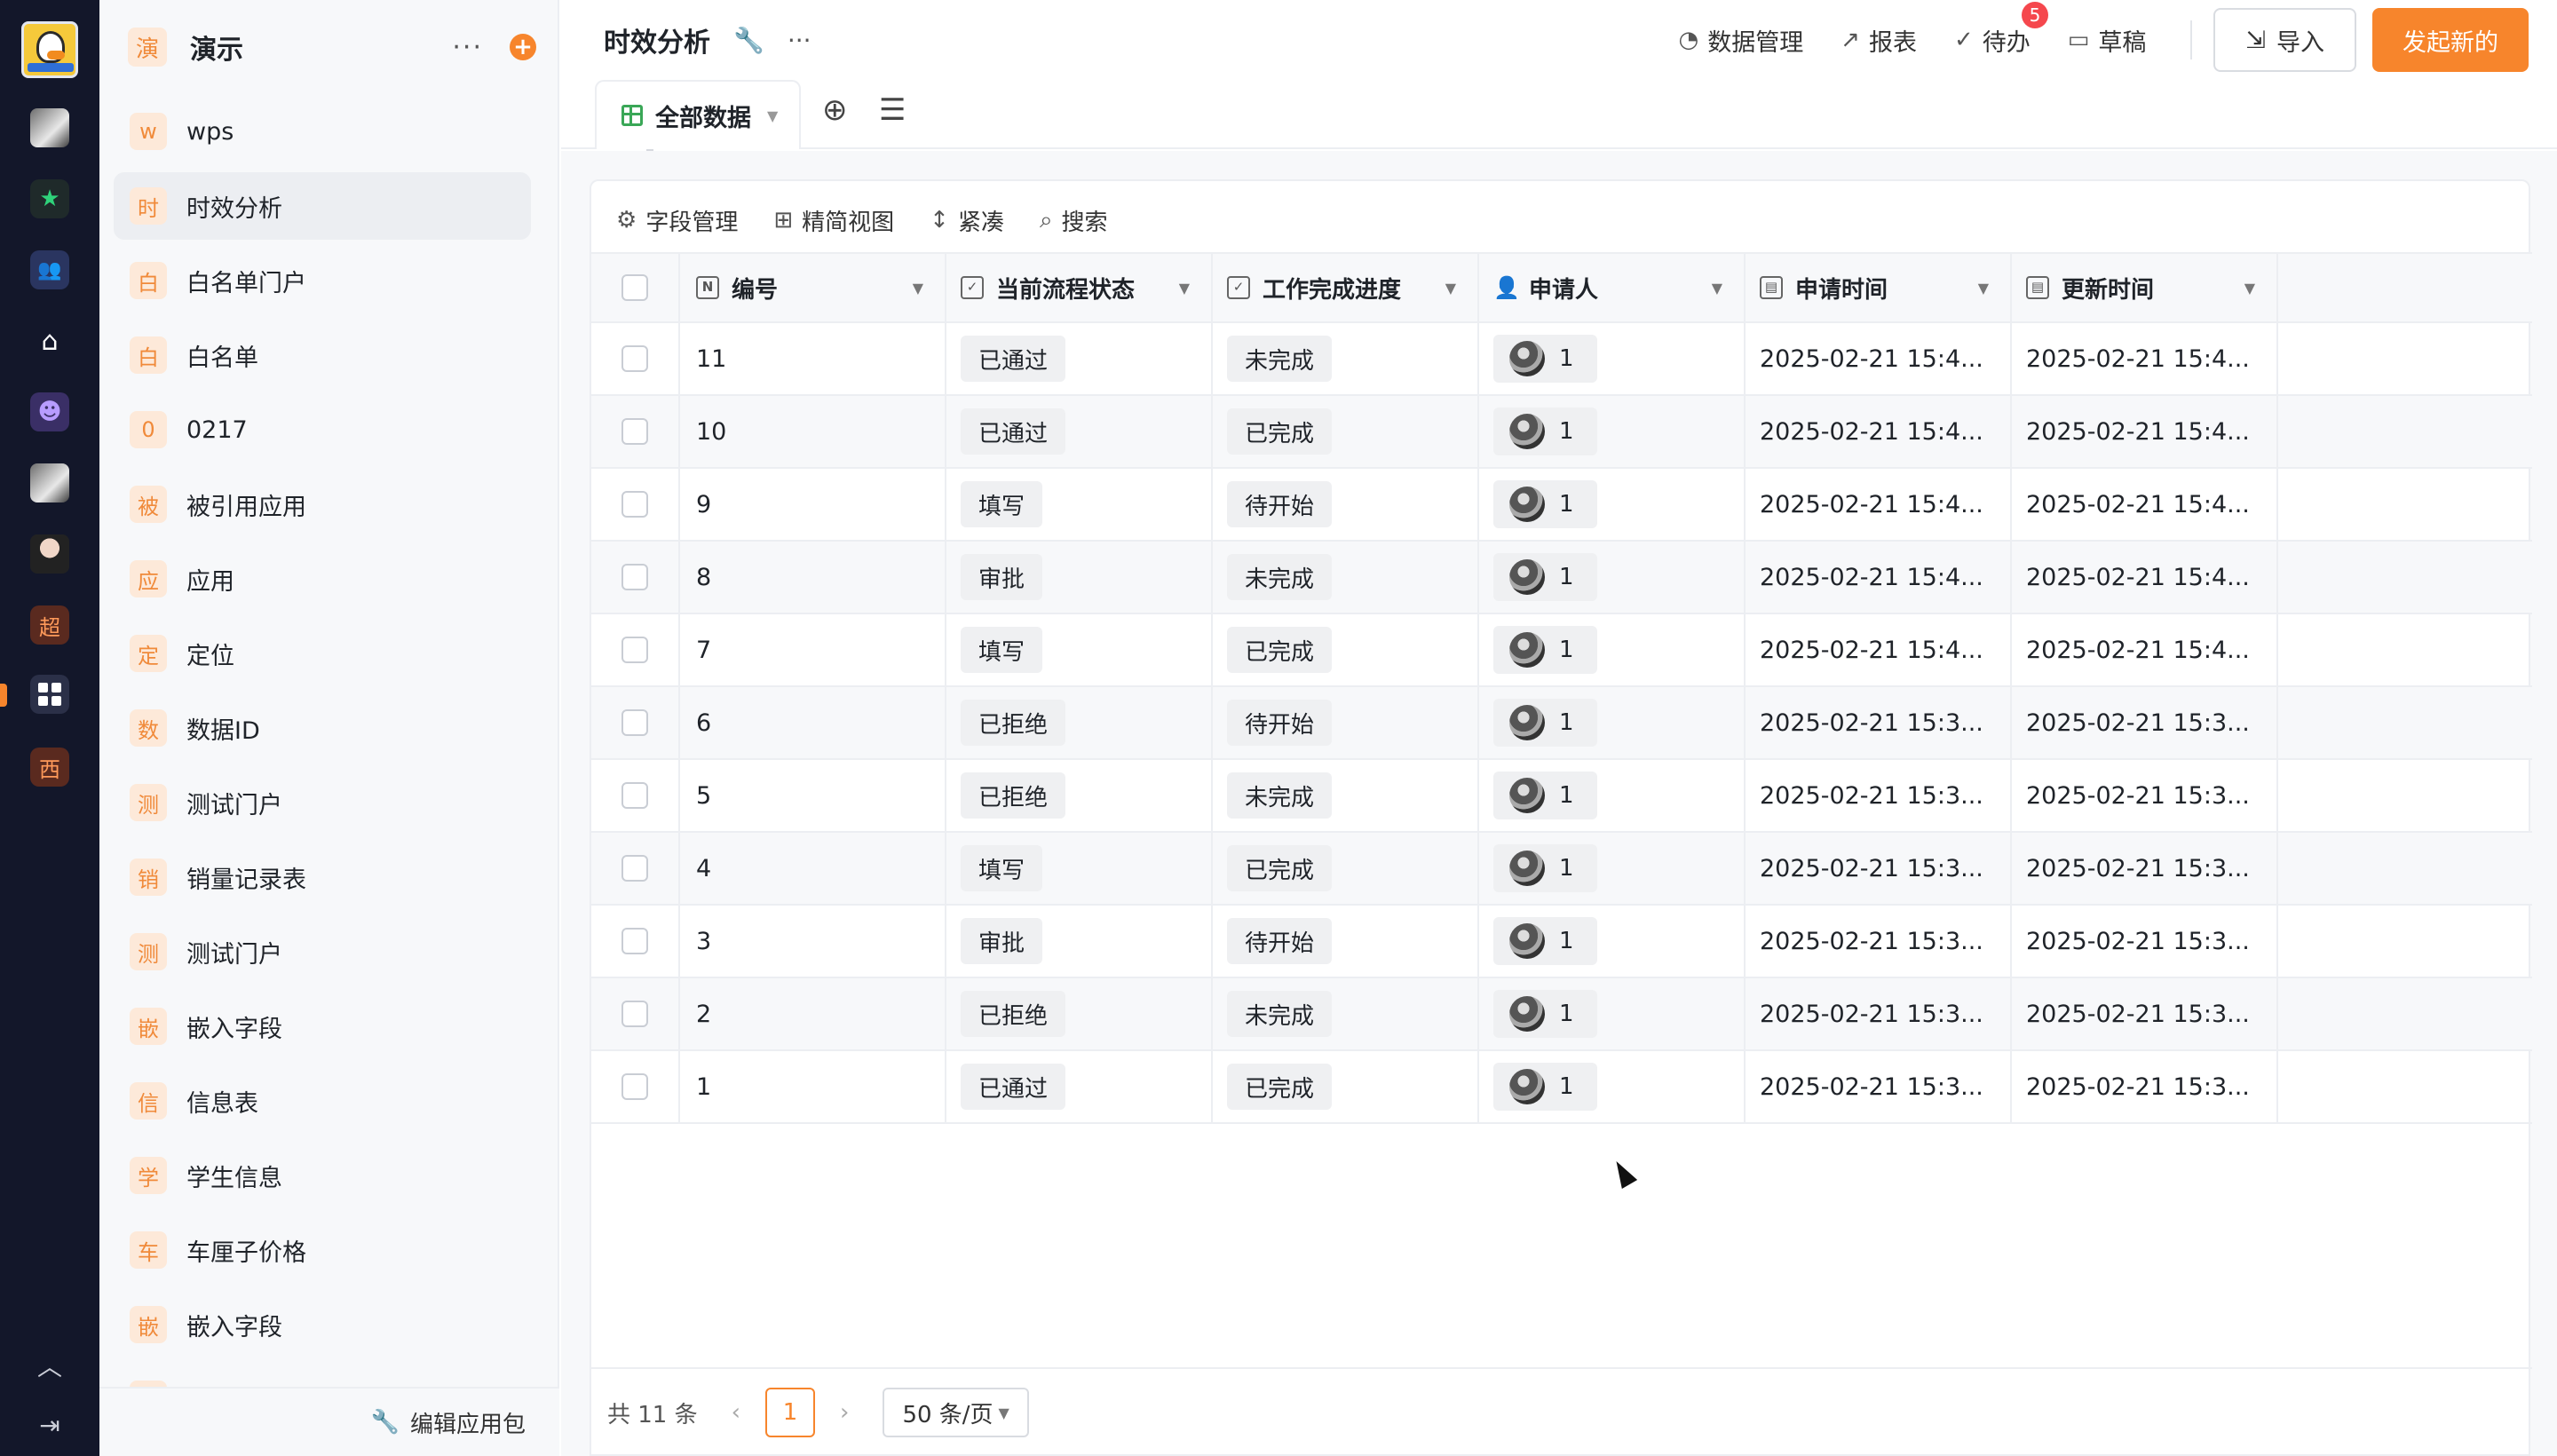  Describe the element at coordinates (698, 115) in the screenshot. I see `tab-all-data: 全部数据 ▼` at that location.